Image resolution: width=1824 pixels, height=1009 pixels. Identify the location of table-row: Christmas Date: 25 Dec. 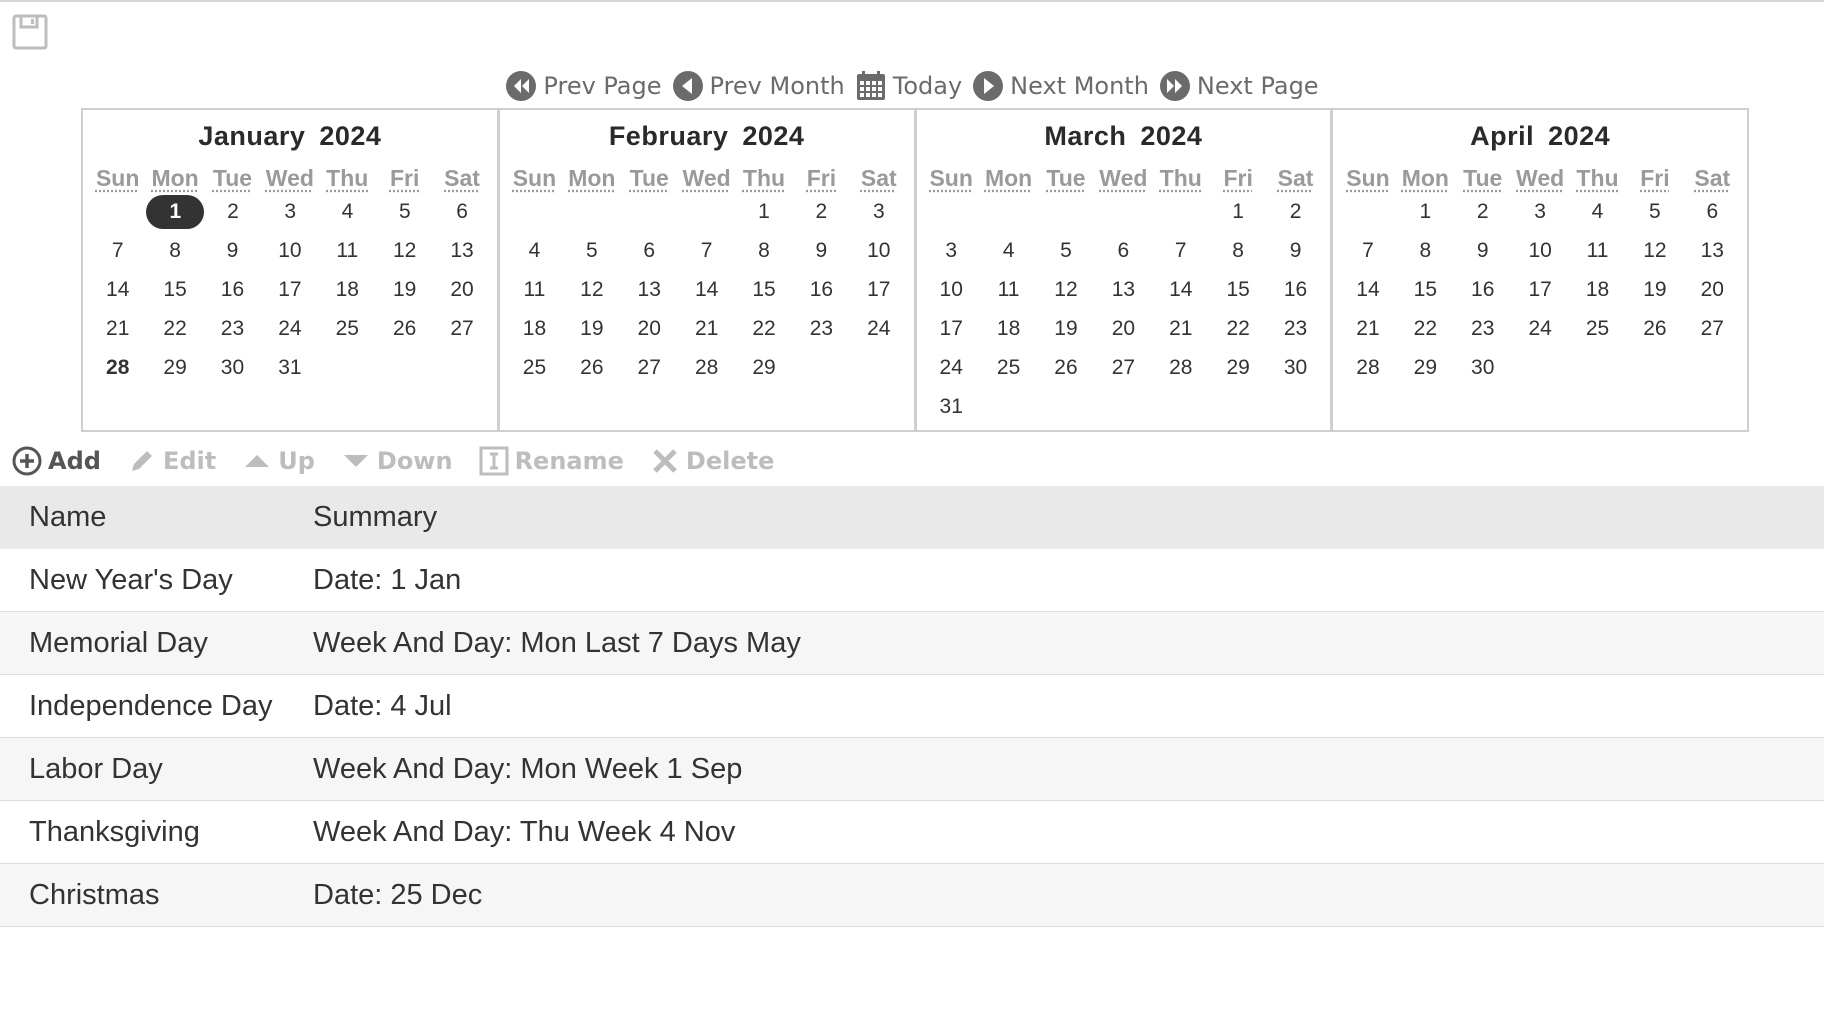
(912, 895).